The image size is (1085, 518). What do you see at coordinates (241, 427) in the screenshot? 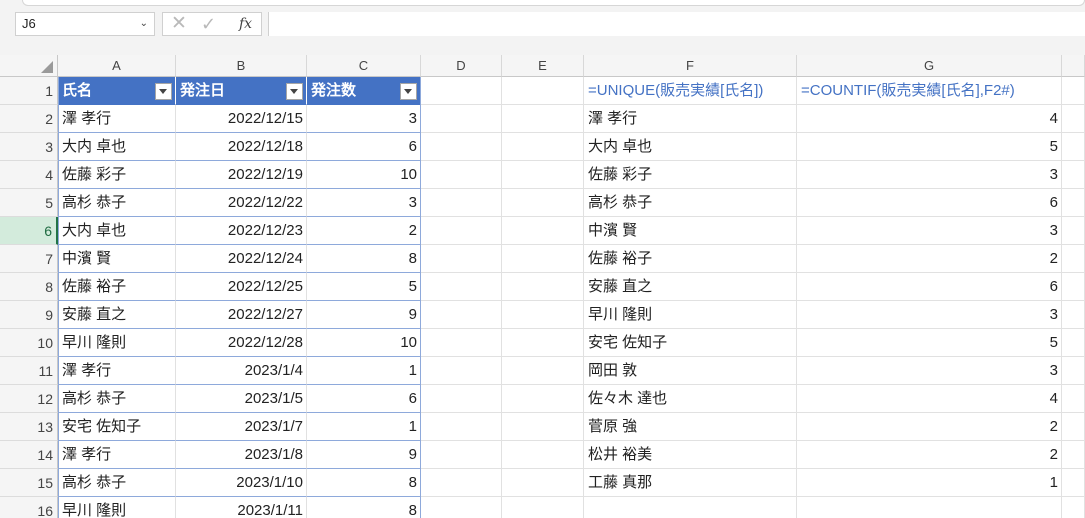
I see `table-cell: 2023/1/7` at bounding box center [241, 427].